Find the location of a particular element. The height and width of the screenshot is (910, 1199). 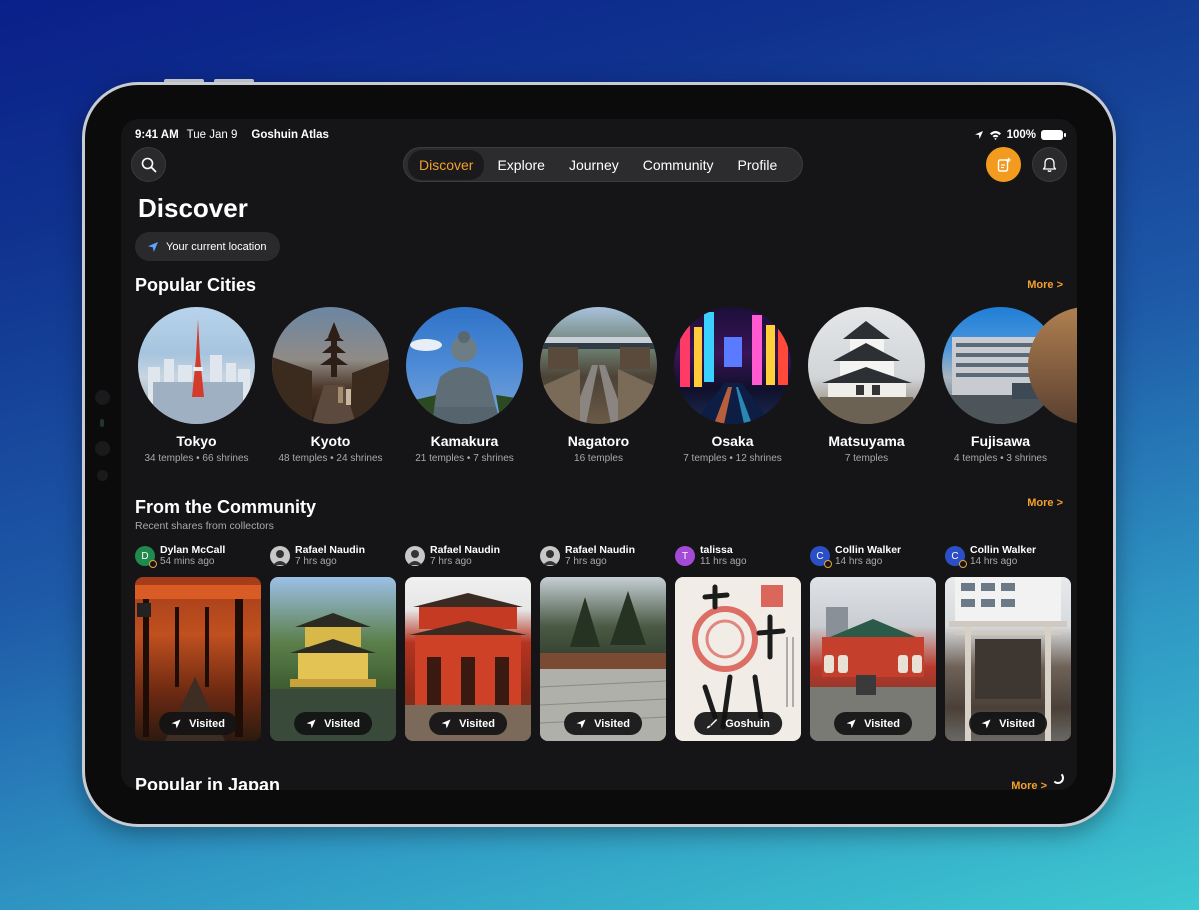

city-card-kamakura: Kamakura 21 temples • 7 shrines is located at coordinates (464, 385).